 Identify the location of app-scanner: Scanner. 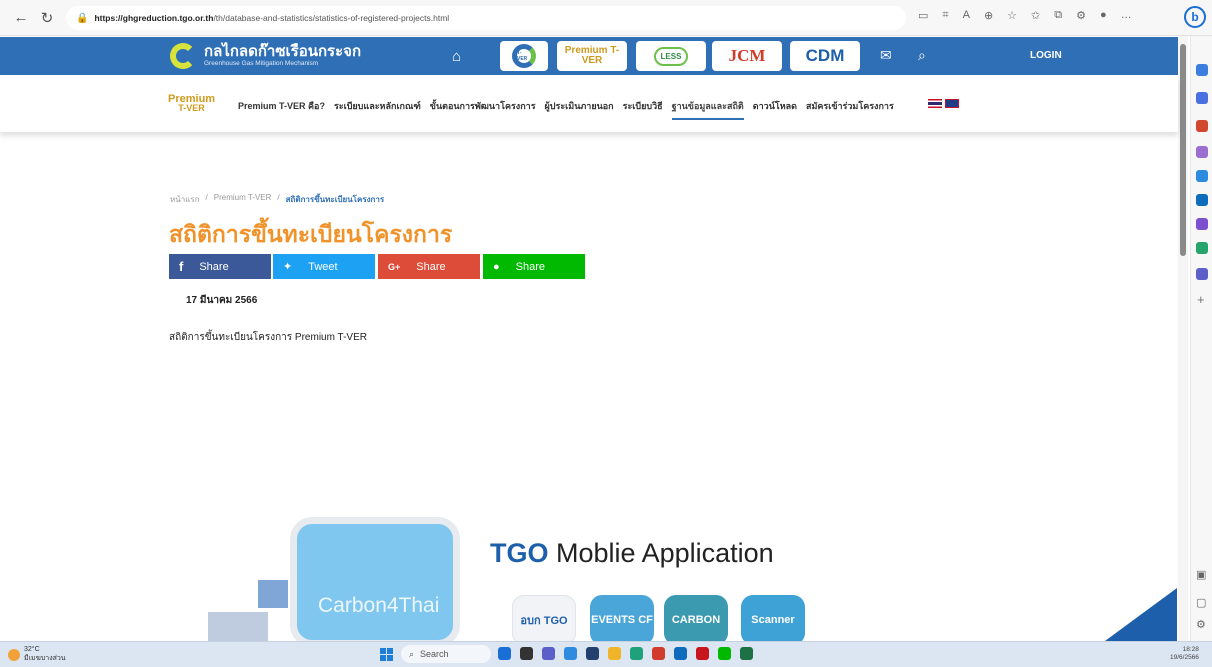
(773, 620).